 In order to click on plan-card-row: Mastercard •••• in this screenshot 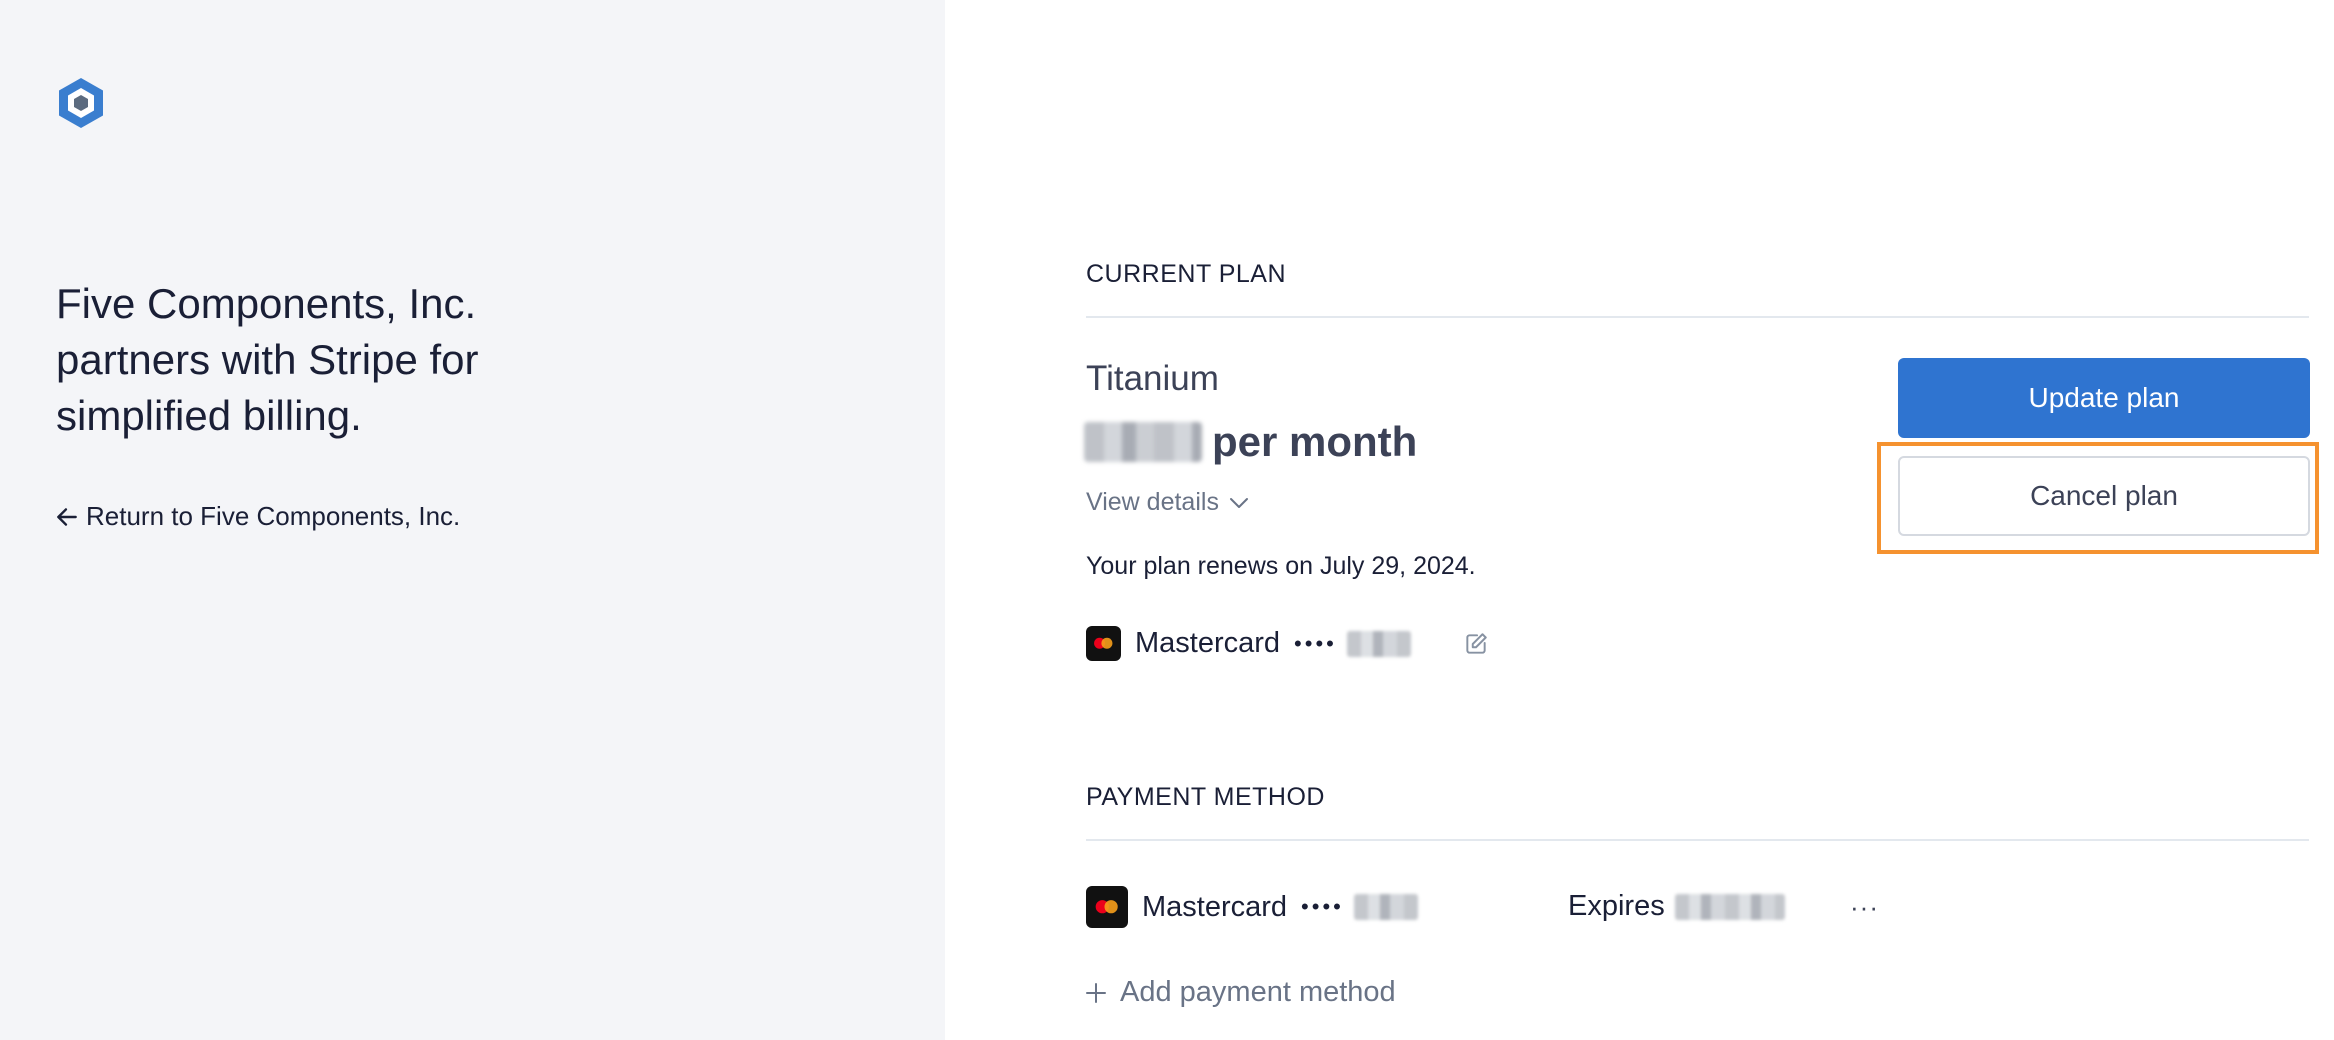, I will do `click(1287, 643)`.